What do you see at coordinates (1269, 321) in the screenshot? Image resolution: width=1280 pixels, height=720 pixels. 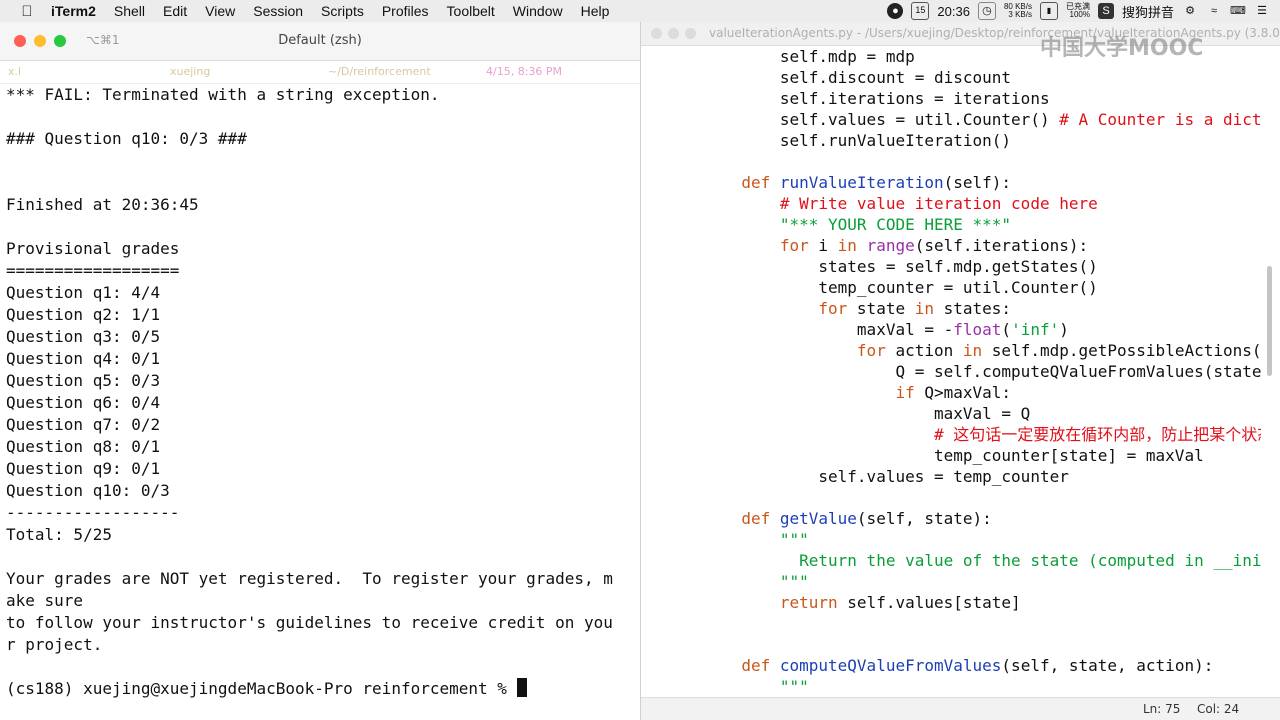 I see `scrollbar` at bounding box center [1269, 321].